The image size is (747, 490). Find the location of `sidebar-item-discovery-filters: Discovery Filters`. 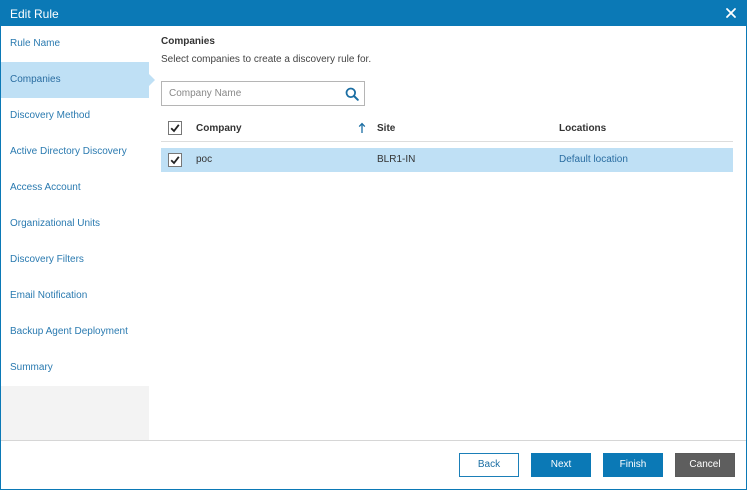

sidebar-item-discovery-filters: Discovery Filters is located at coordinates (75, 260).